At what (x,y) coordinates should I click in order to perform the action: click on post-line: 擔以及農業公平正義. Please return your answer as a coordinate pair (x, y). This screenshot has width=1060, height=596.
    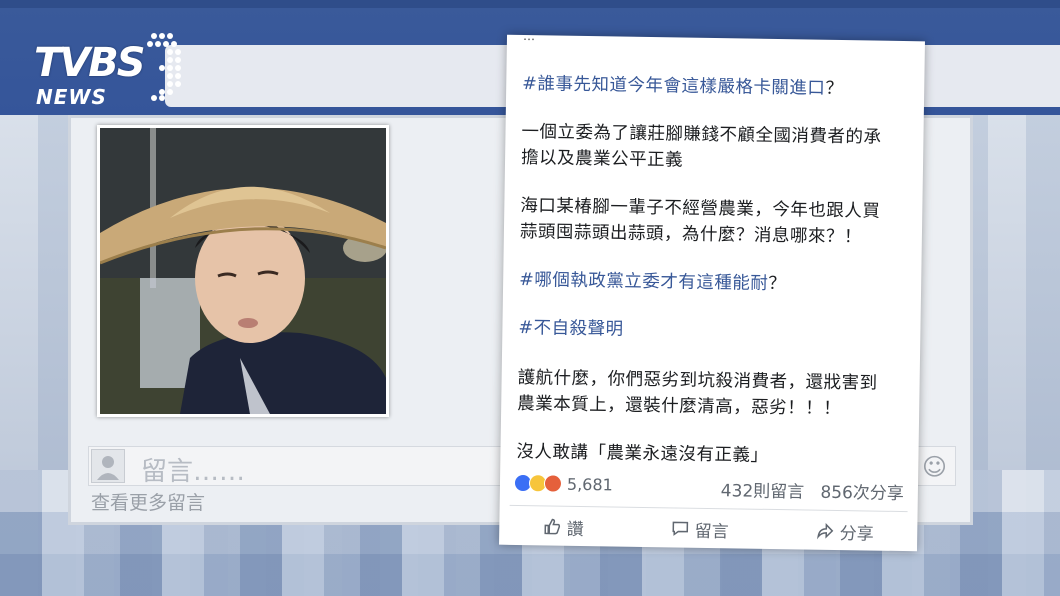
    Looking at the image, I should click on (602, 159).